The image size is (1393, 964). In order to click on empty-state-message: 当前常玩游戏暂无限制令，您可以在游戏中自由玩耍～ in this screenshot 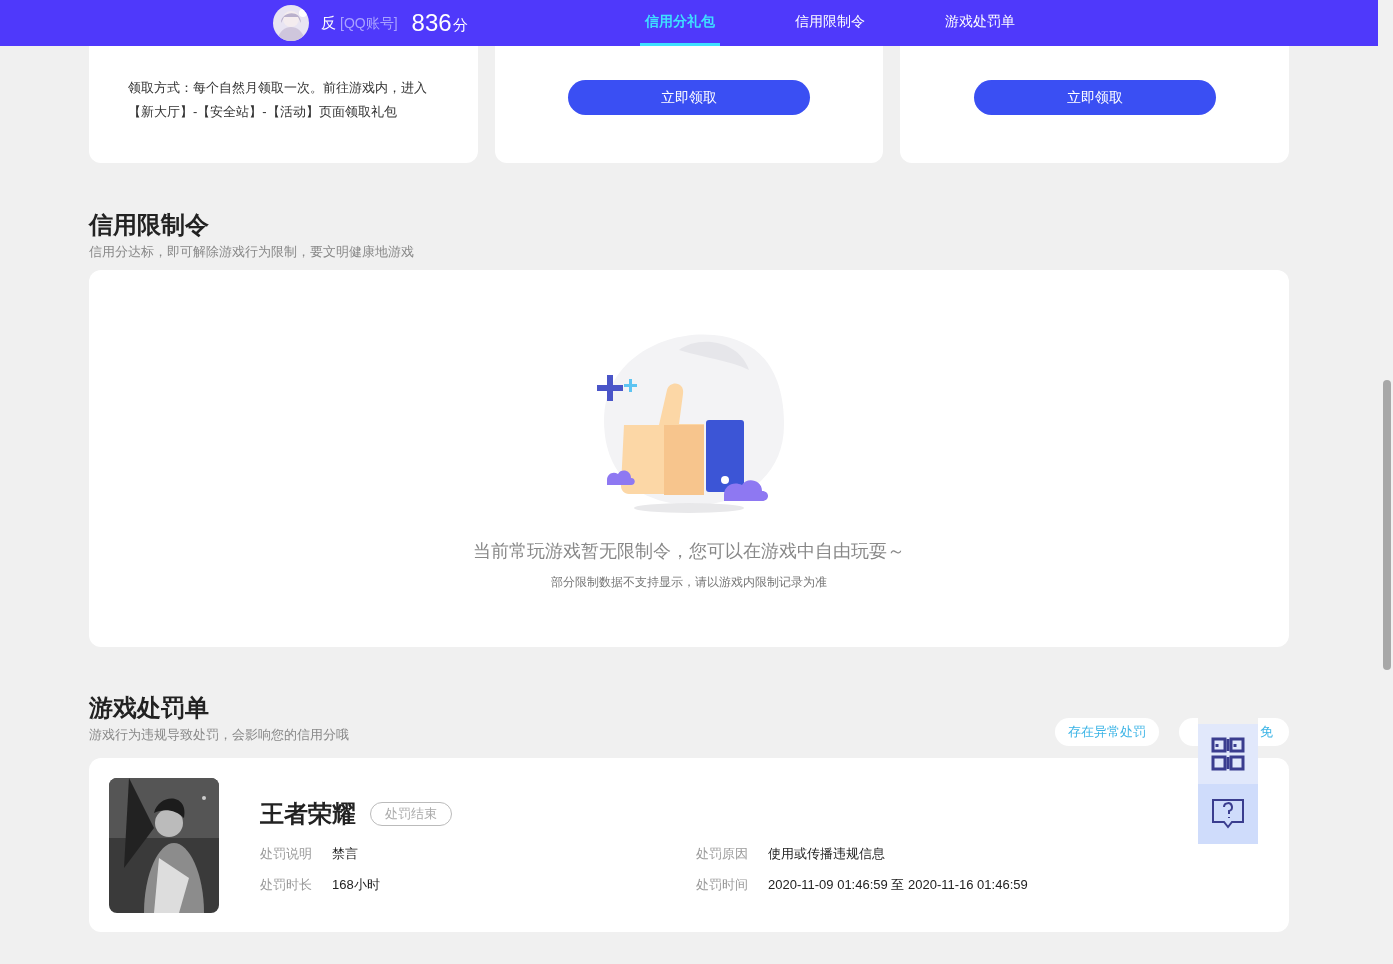, I will do `click(689, 551)`.